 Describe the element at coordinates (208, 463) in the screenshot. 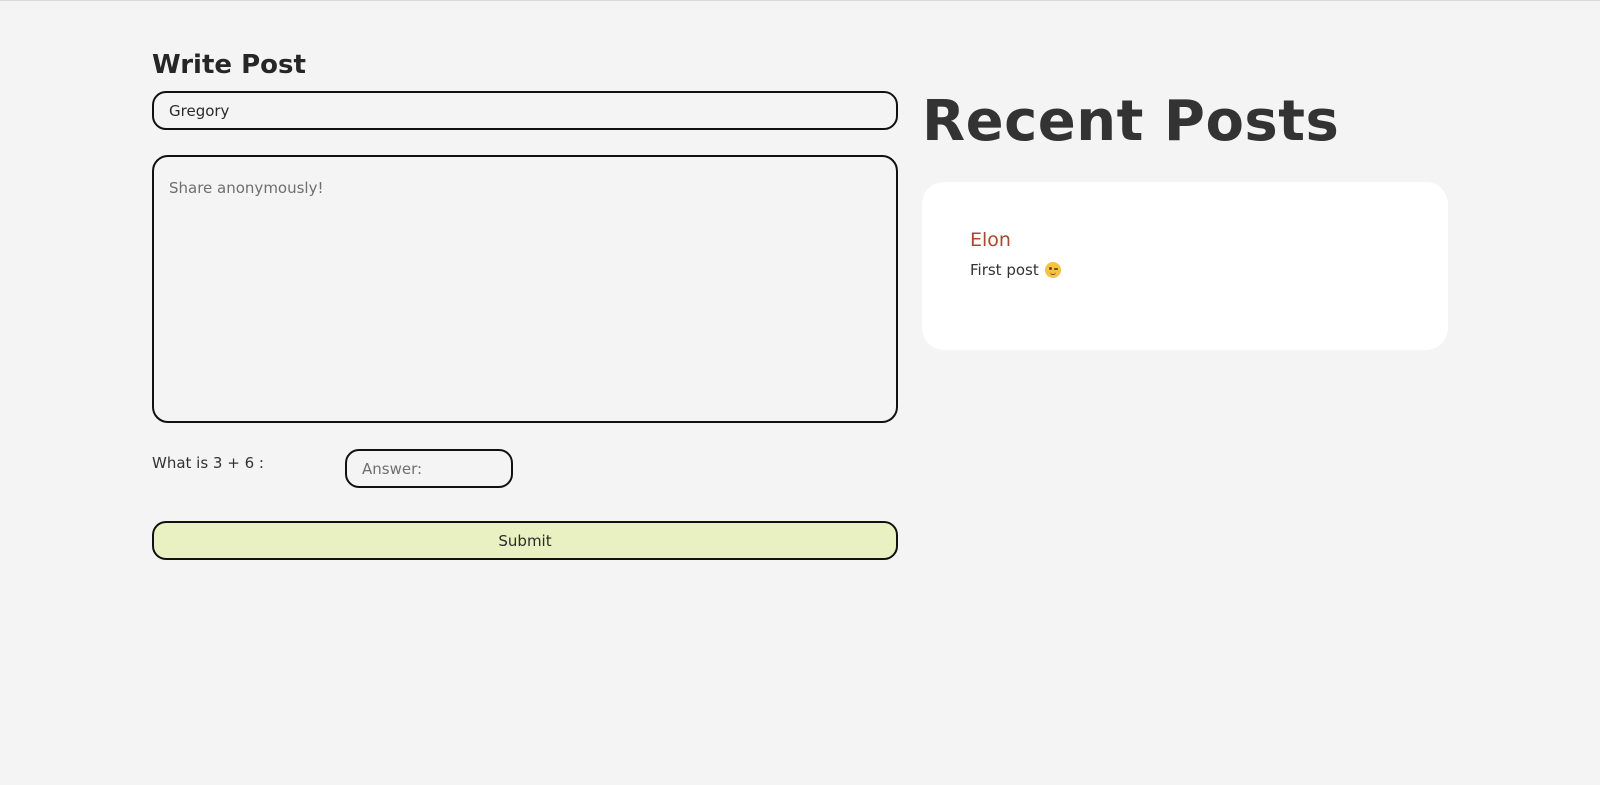

I see `captcha-question-label: What is 3 + 6 :` at that location.